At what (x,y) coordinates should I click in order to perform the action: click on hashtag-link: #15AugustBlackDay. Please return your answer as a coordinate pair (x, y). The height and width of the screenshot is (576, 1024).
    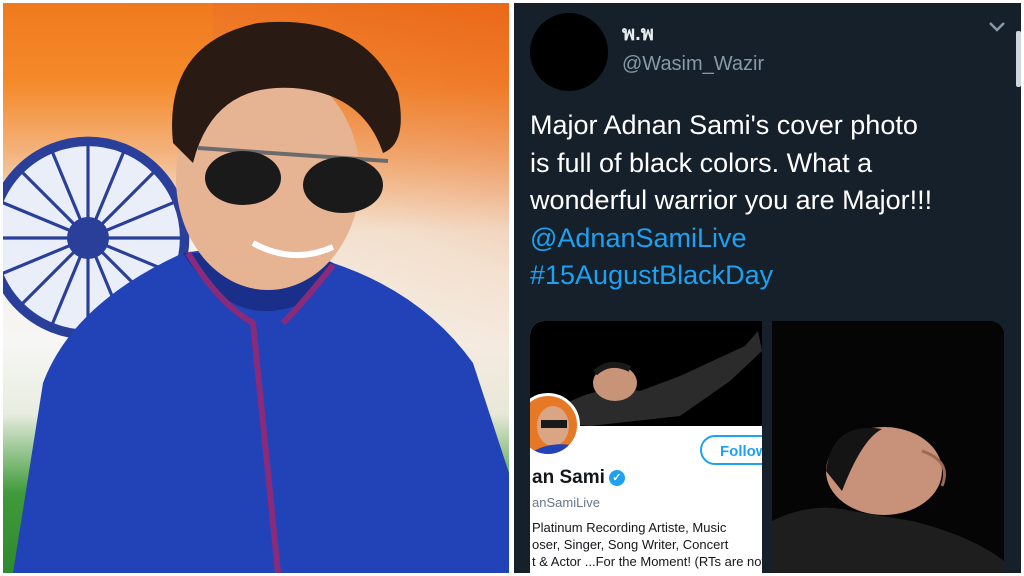
    Looking at the image, I should click on (770, 276).